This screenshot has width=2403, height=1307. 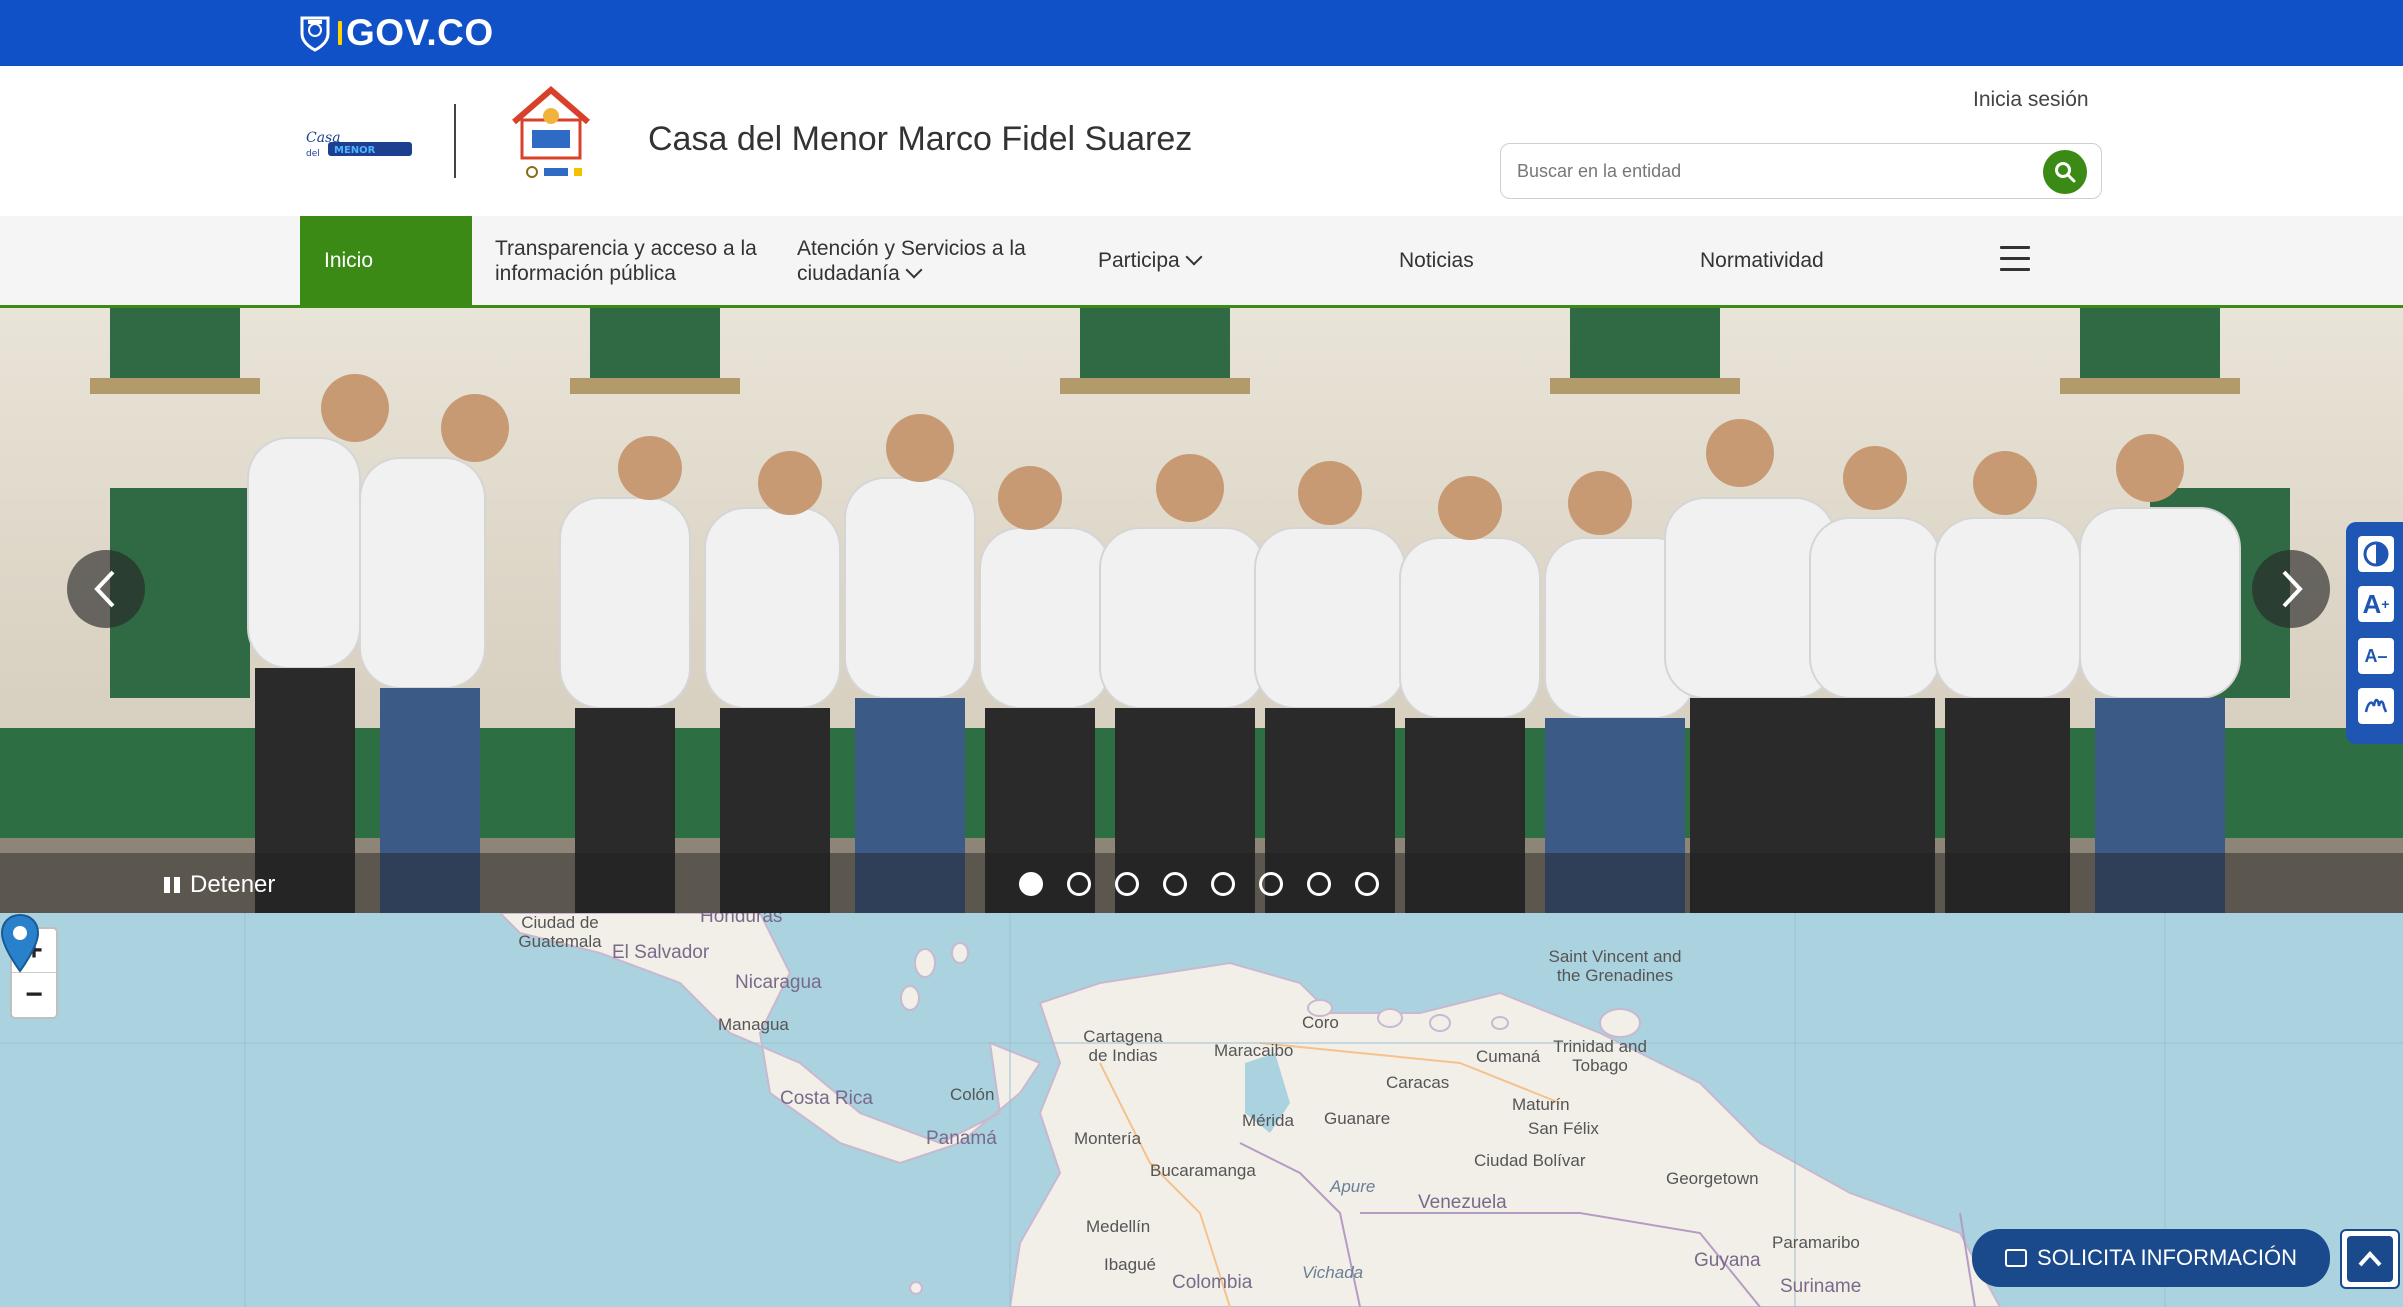 I want to click on nav-item-label: Atención y Servicios a la ciudadanía, so click(x=911, y=260).